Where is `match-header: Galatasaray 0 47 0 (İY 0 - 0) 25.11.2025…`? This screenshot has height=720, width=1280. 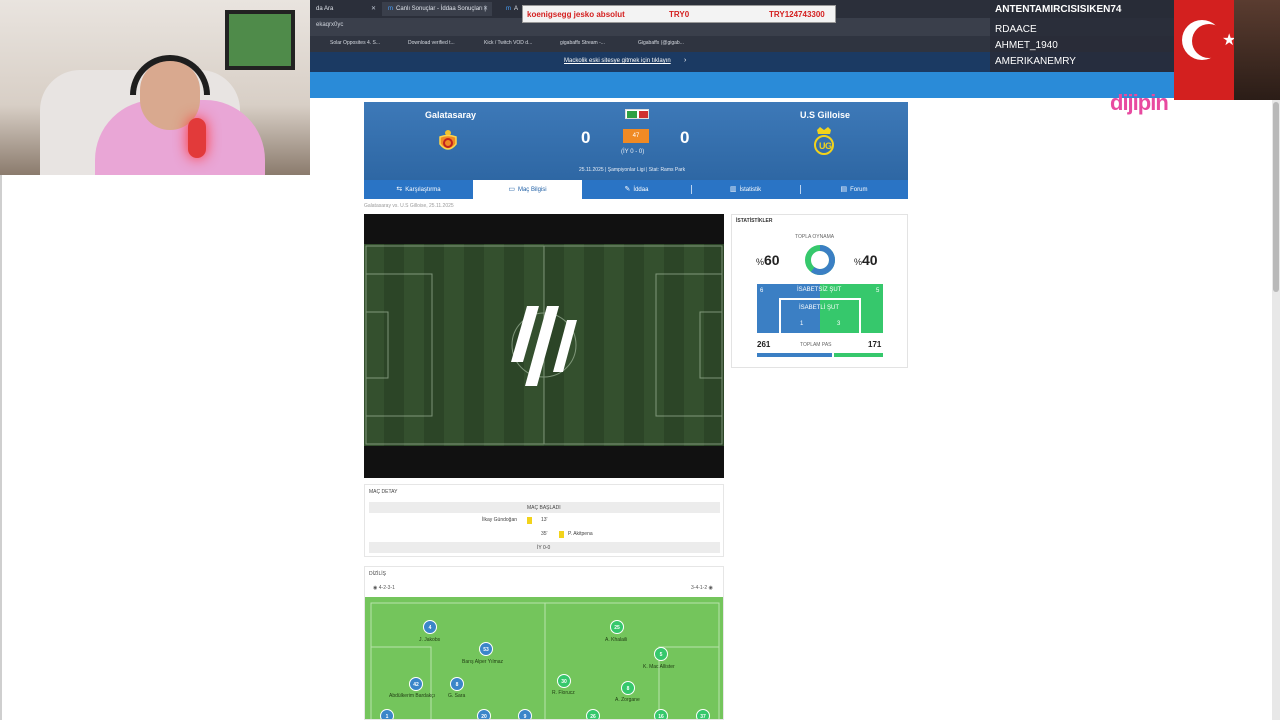
match-header: Galatasaray 0 47 0 (İY 0 - 0) 25.11.2025… is located at coordinates (636, 141).